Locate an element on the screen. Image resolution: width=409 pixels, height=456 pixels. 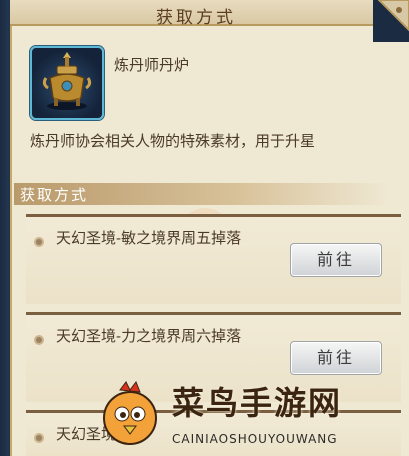
alchemy-furnace-icon is located at coordinates (67, 83).